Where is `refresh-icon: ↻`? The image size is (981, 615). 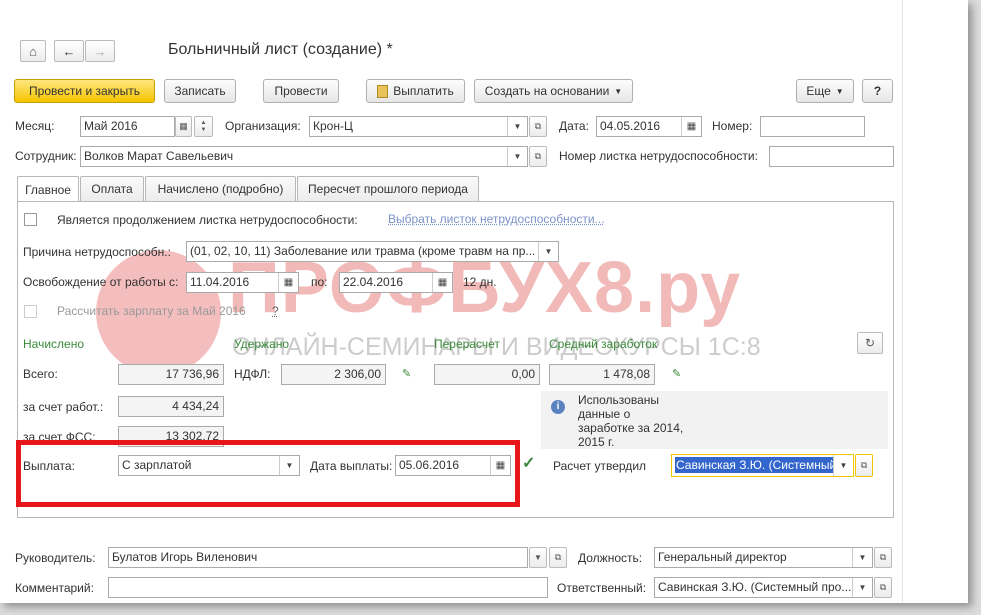
refresh-icon: ↻ is located at coordinates (870, 343).